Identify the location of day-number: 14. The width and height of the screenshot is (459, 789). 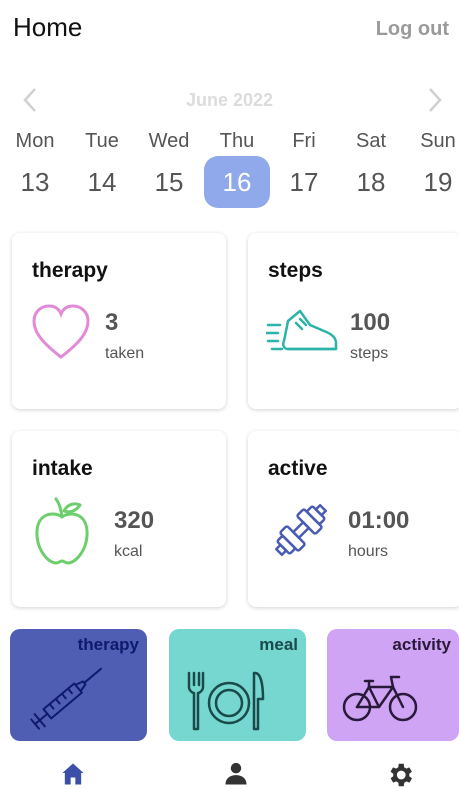
(102, 182).